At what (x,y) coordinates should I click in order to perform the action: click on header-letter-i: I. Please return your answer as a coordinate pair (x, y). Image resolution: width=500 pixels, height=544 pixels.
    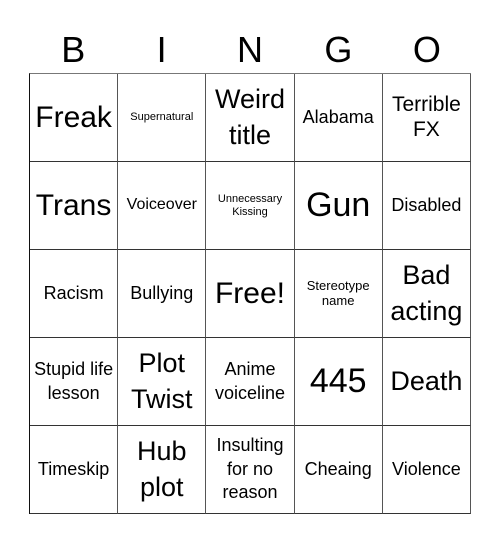
    Looking at the image, I should click on (161, 49).